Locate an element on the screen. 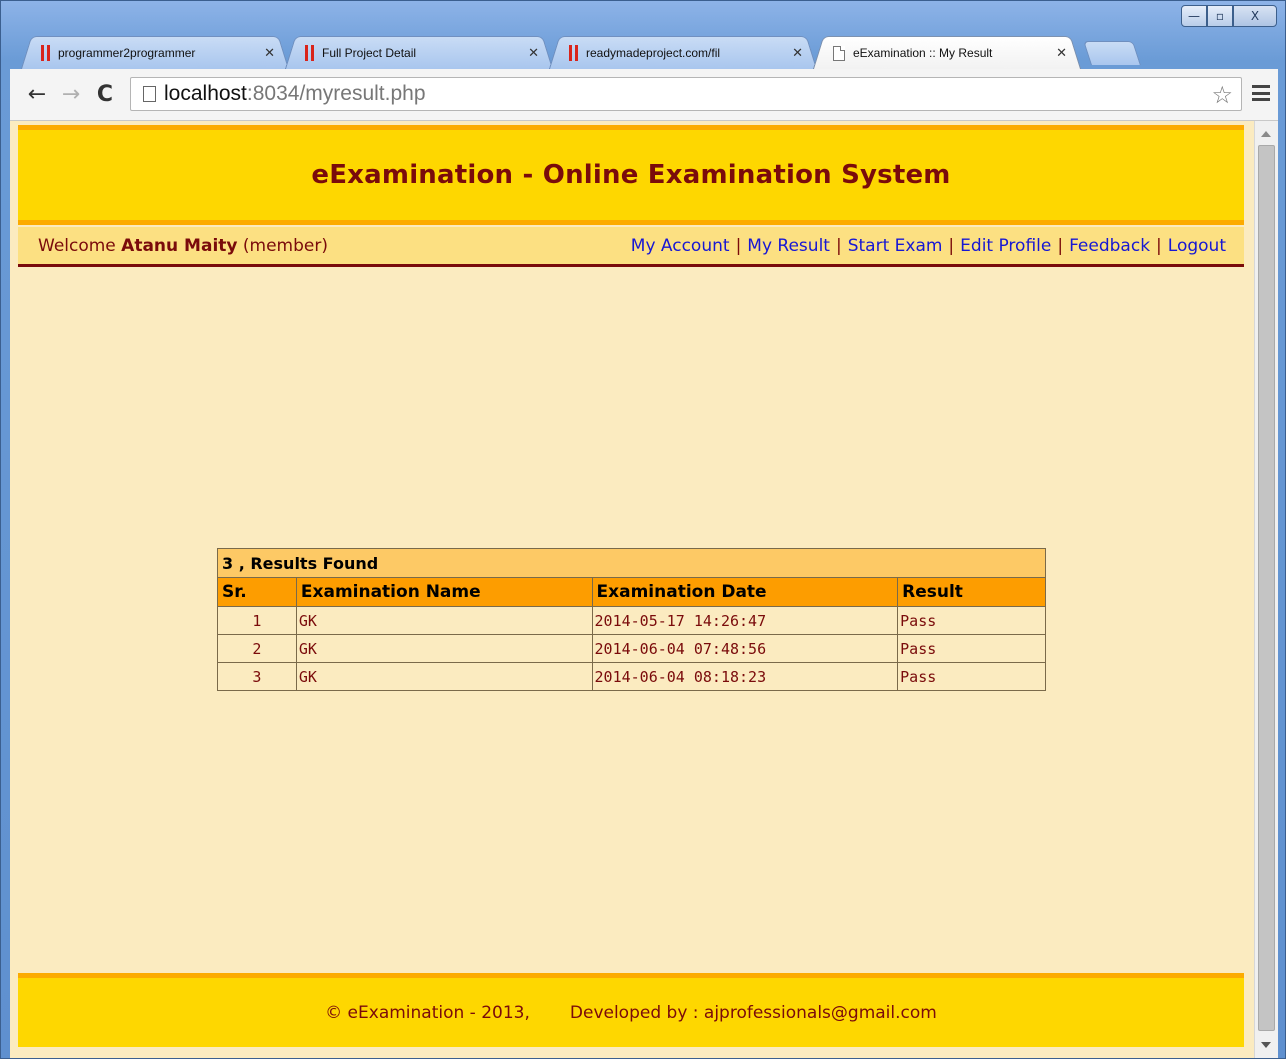 The width and height of the screenshot is (1286, 1059). forward-button: → is located at coordinates (71, 94).